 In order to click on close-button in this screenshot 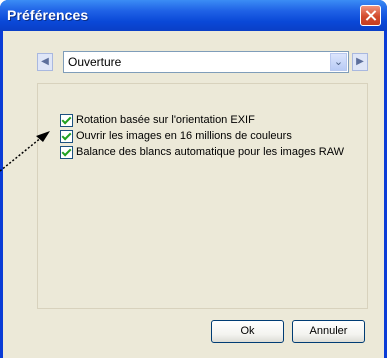, I will do `click(370, 15)`.